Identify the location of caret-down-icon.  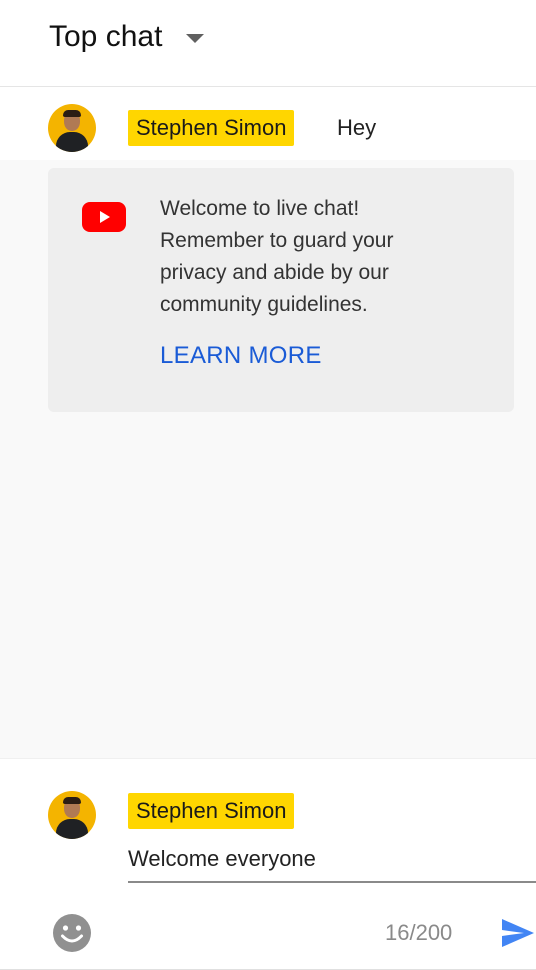
(195, 38).